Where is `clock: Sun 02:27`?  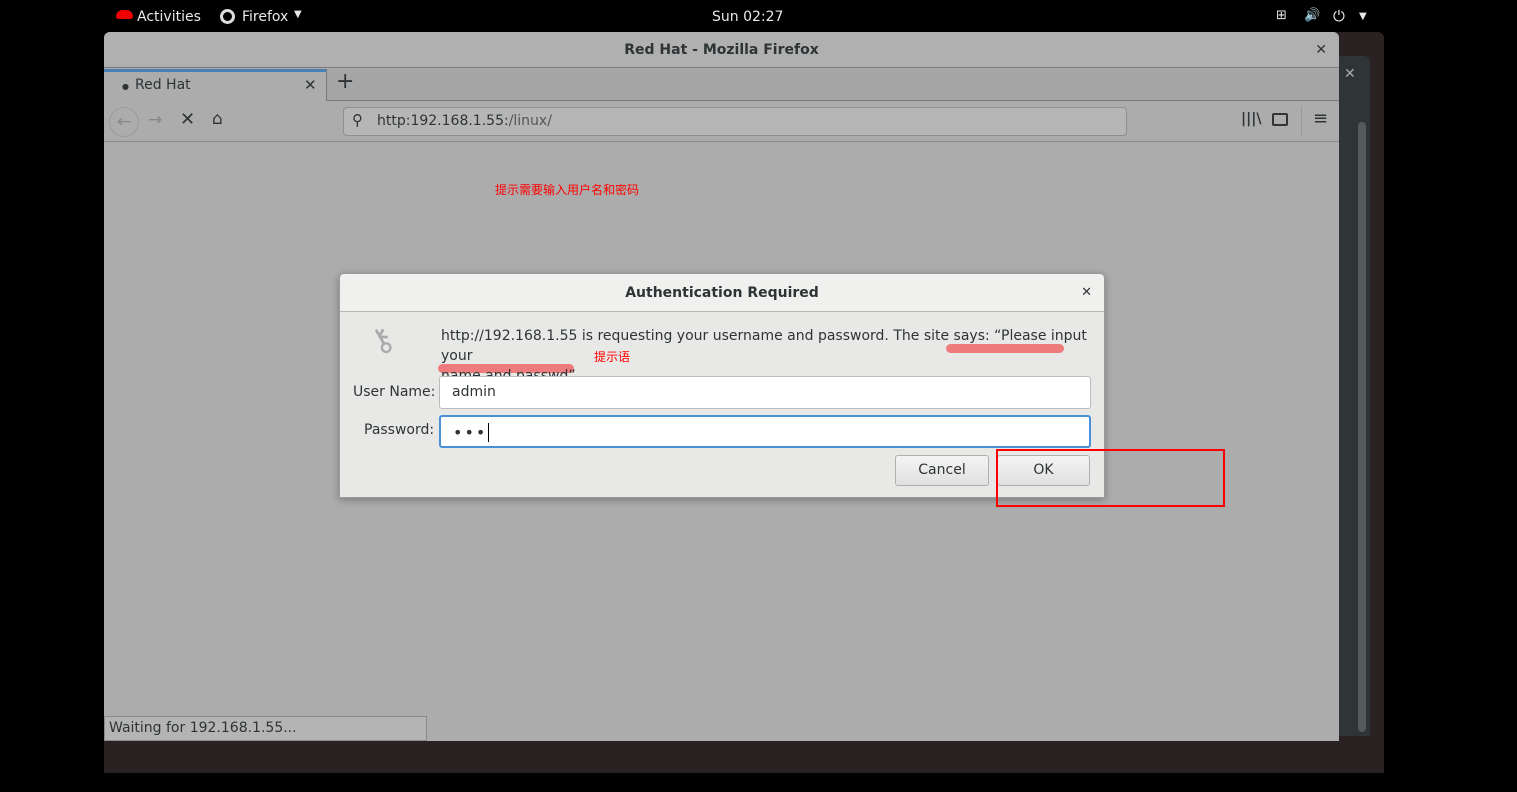
clock: Sun 02:27 is located at coordinates (747, 17).